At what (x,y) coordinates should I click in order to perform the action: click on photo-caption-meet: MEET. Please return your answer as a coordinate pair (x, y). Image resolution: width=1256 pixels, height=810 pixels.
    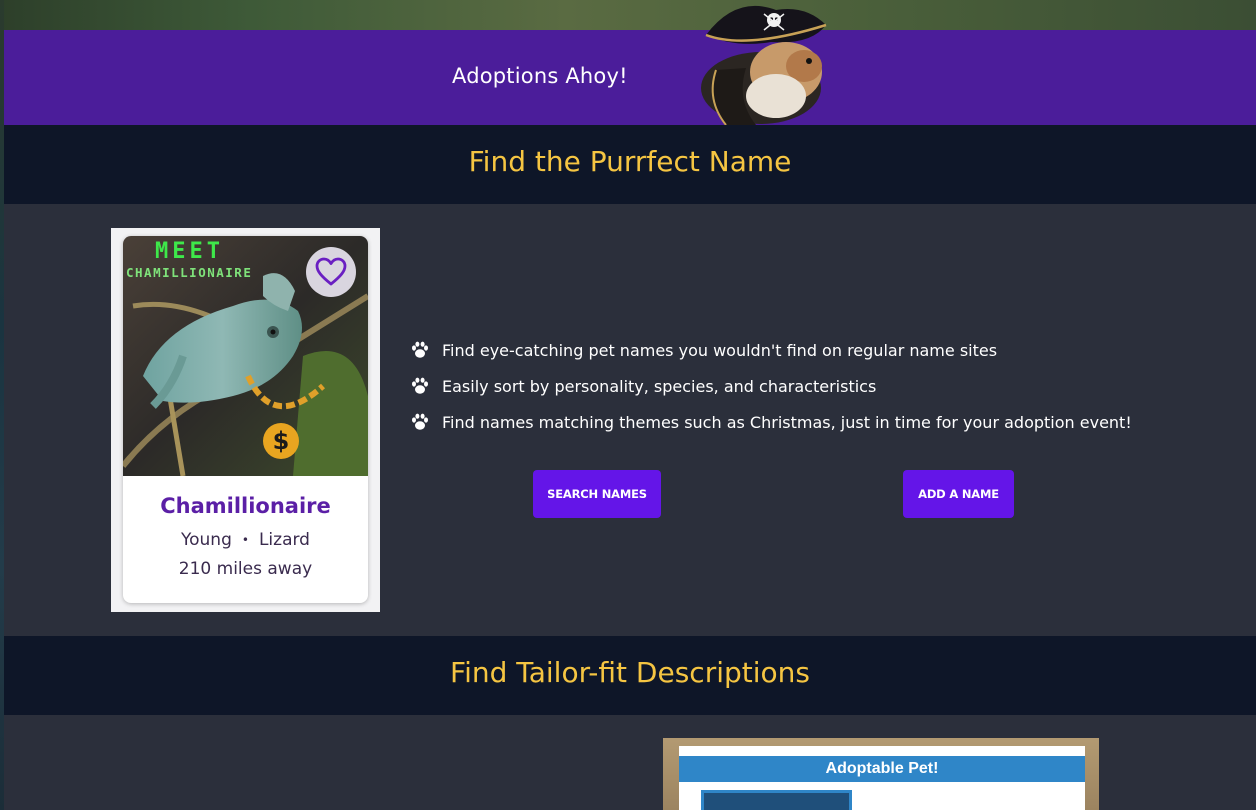
    Looking at the image, I should click on (189, 251).